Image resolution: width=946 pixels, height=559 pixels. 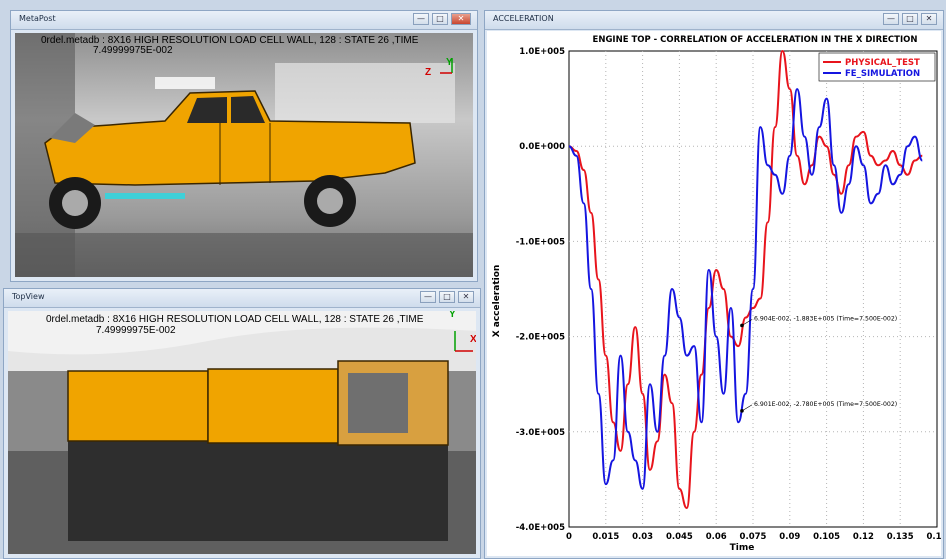 What do you see at coordinates (900, 537) in the screenshot?
I see `x-tick-label: 0.135` at bounding box center [900, 537].